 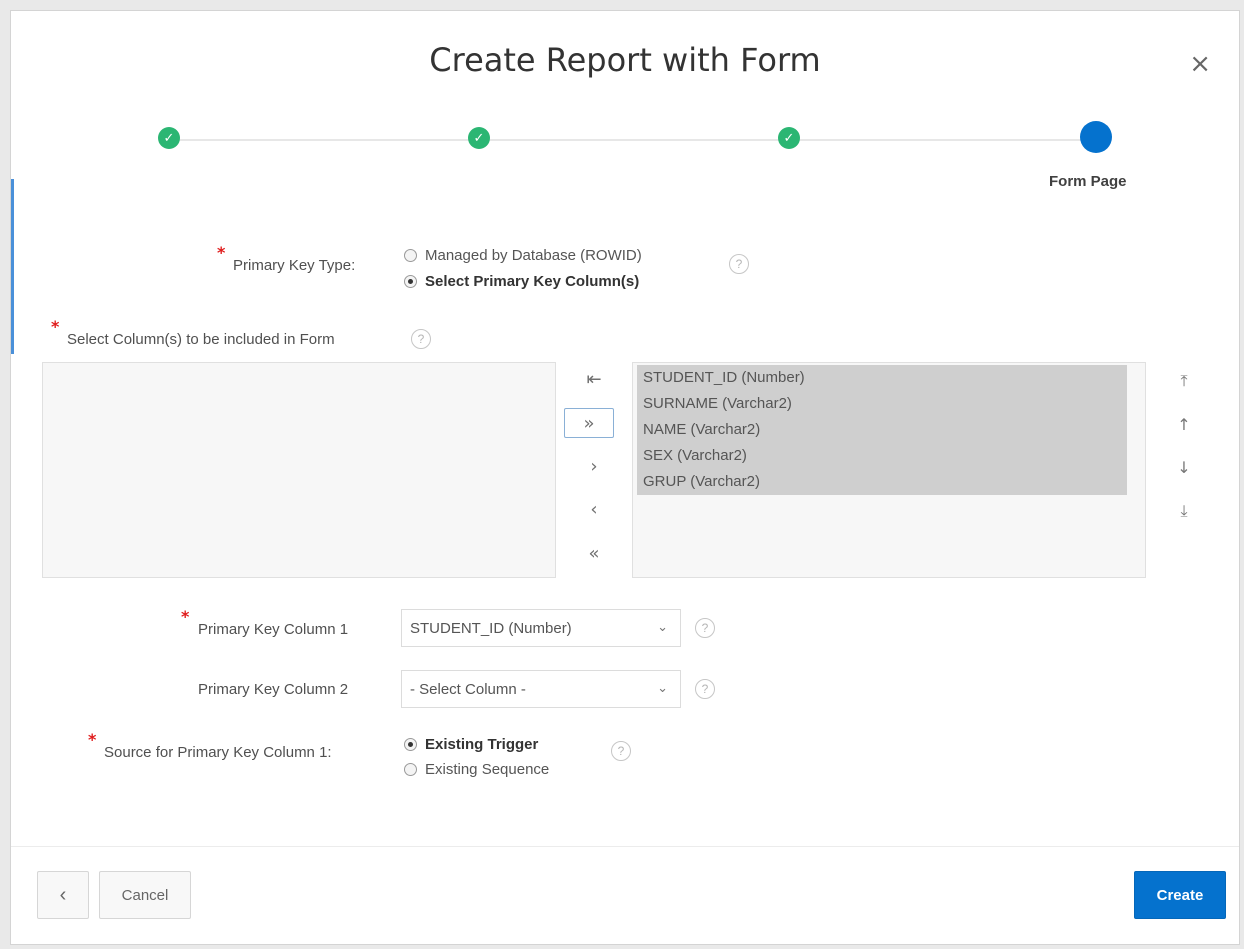 What do you see at coordinates (482, 744) in the screenshot?
I see `radio-label: Existing Trigger` at bounding box center [482, 744].